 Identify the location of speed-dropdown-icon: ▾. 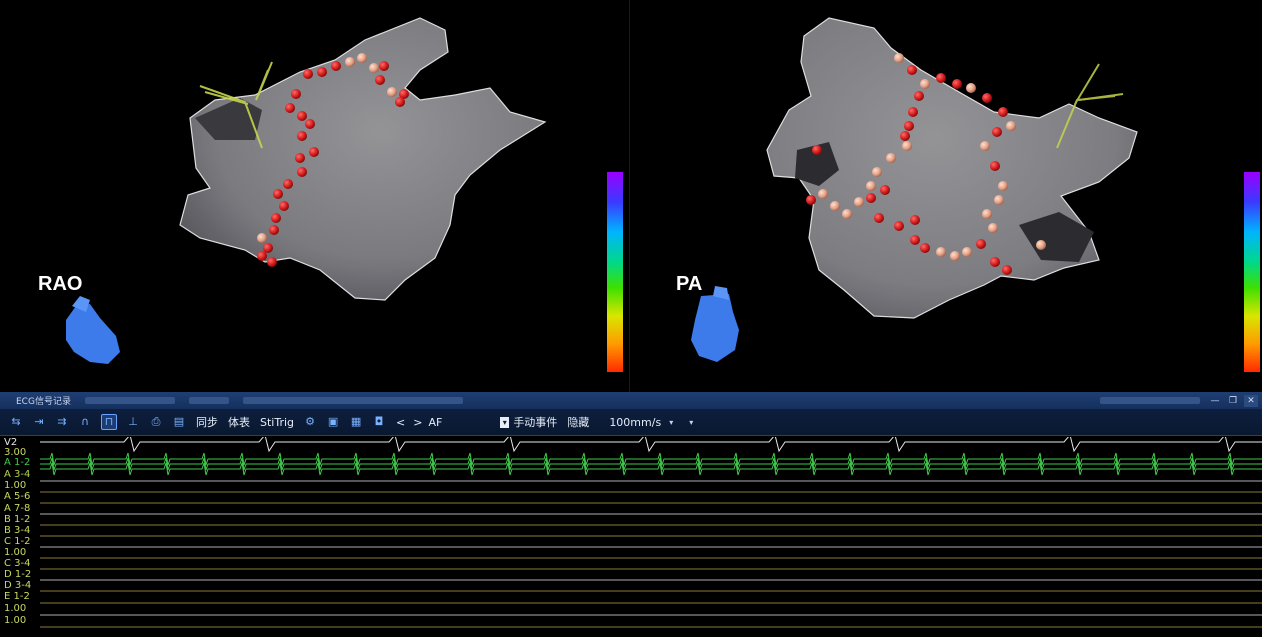
(671, 422).